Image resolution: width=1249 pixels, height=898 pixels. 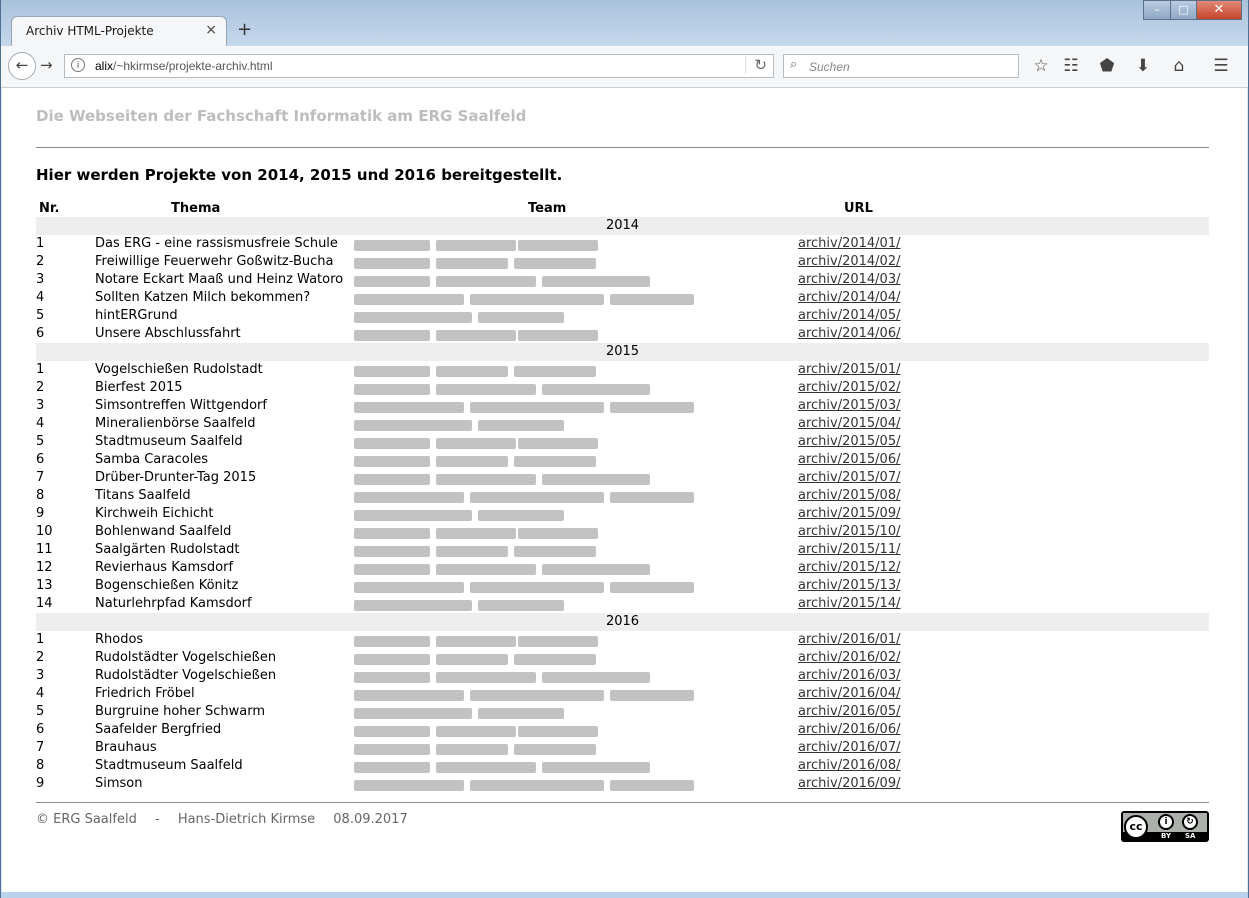 I want to click on row-topic: Friedrich Fröbel, so click(x=145, y=693).